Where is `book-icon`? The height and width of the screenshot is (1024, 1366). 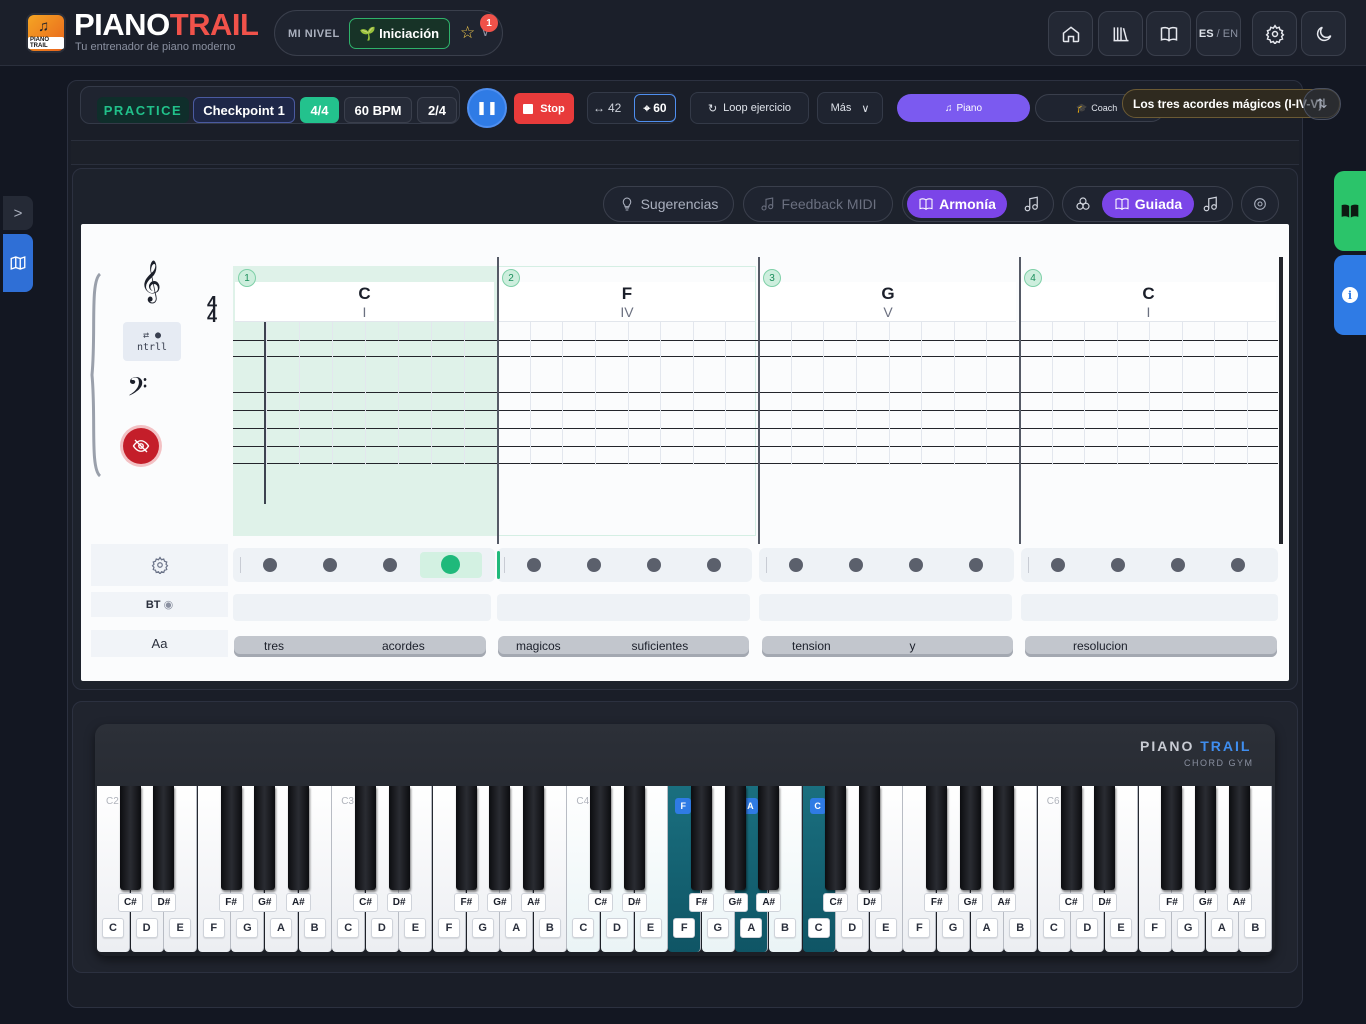
book-icon is located at coordinates (926, 204).